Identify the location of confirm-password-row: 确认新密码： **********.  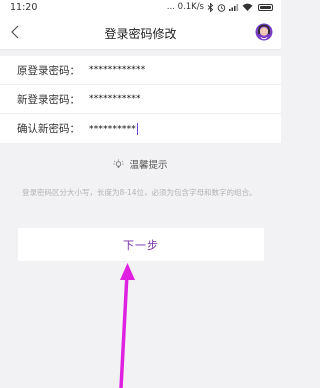
(140, 128).